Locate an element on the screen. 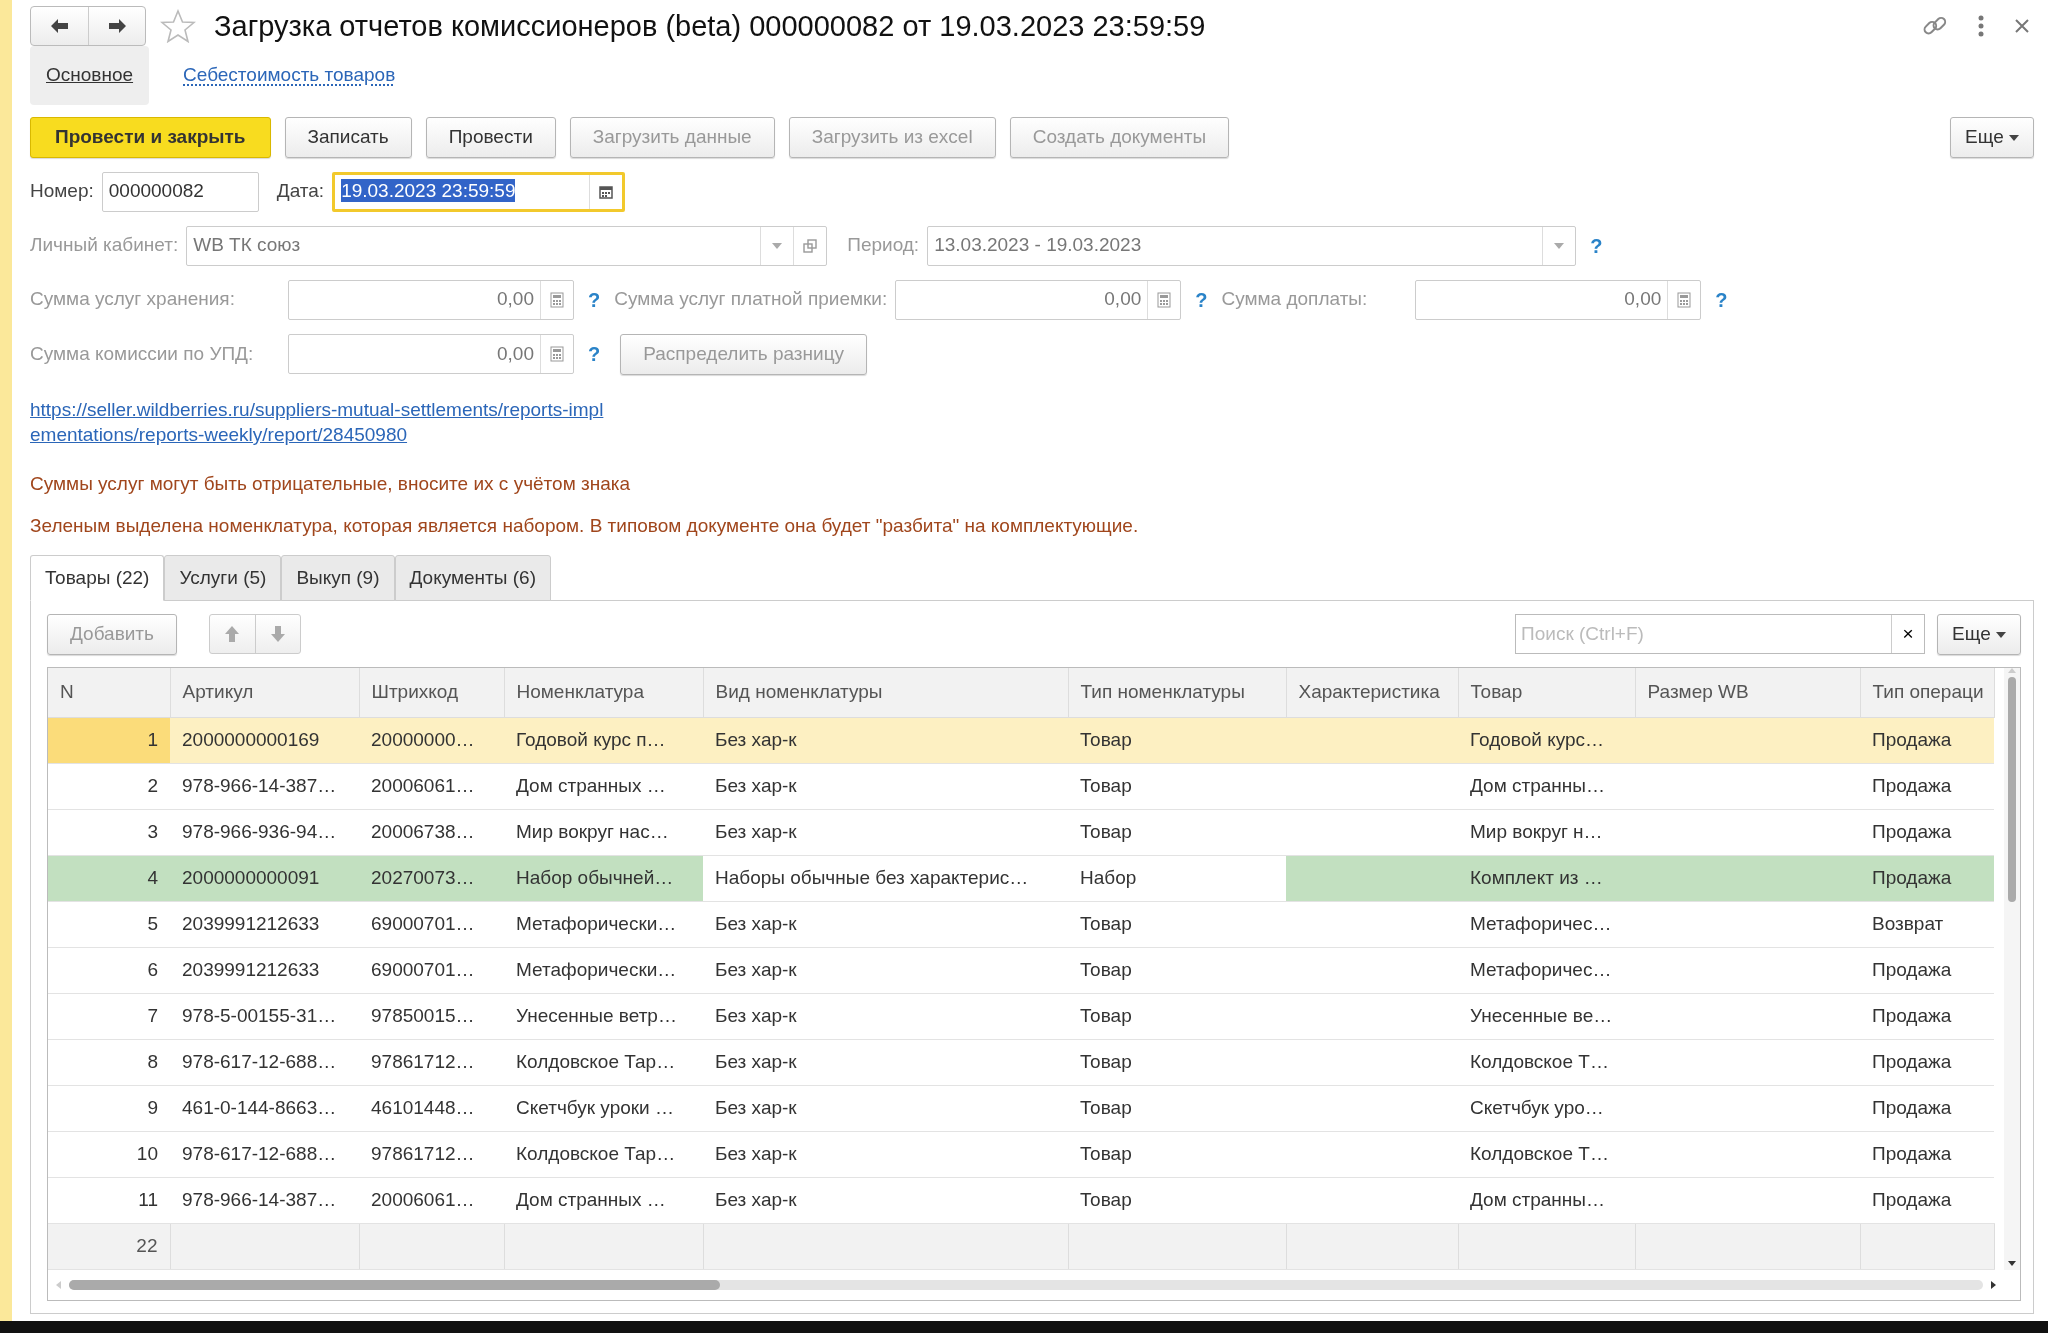 This screenshot has height=1333, width=2048. up-arrow-icon is located at coordinates (232, 634).